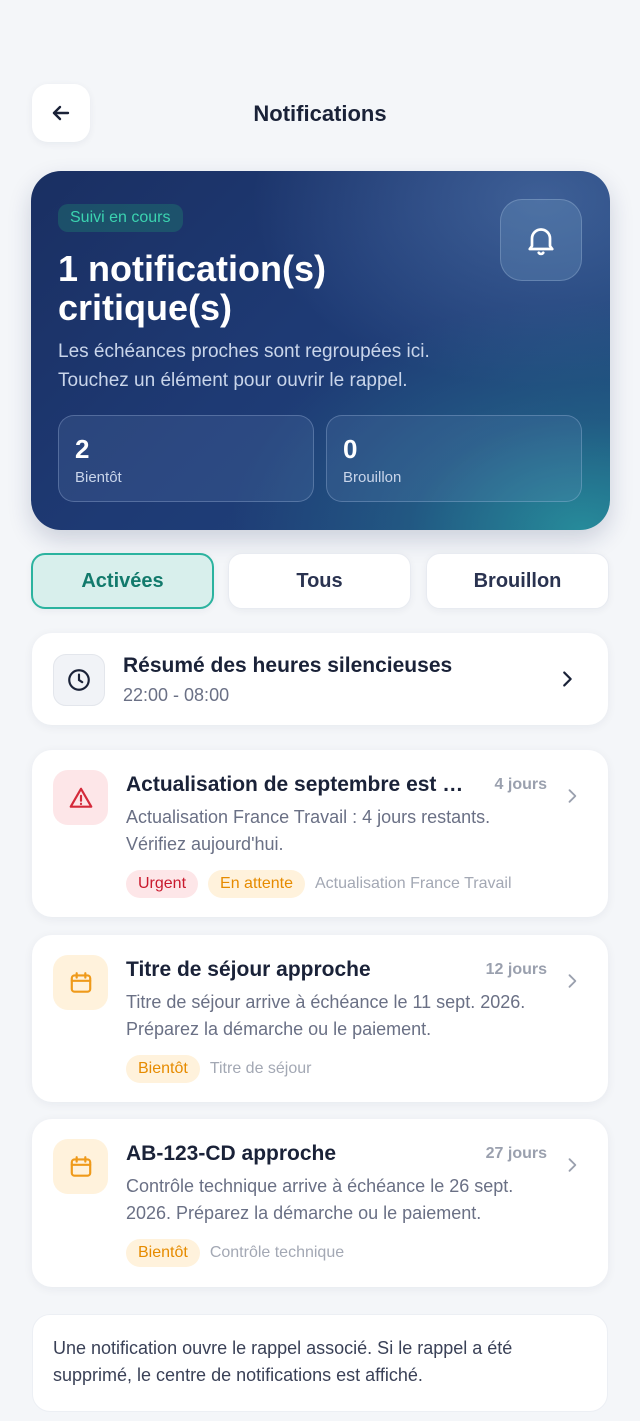 The width and height of the screenshot is (640, 1421). Describe the element at coordinates (82, 449) in the screenshot. I see `stat-value: 2` at that location.